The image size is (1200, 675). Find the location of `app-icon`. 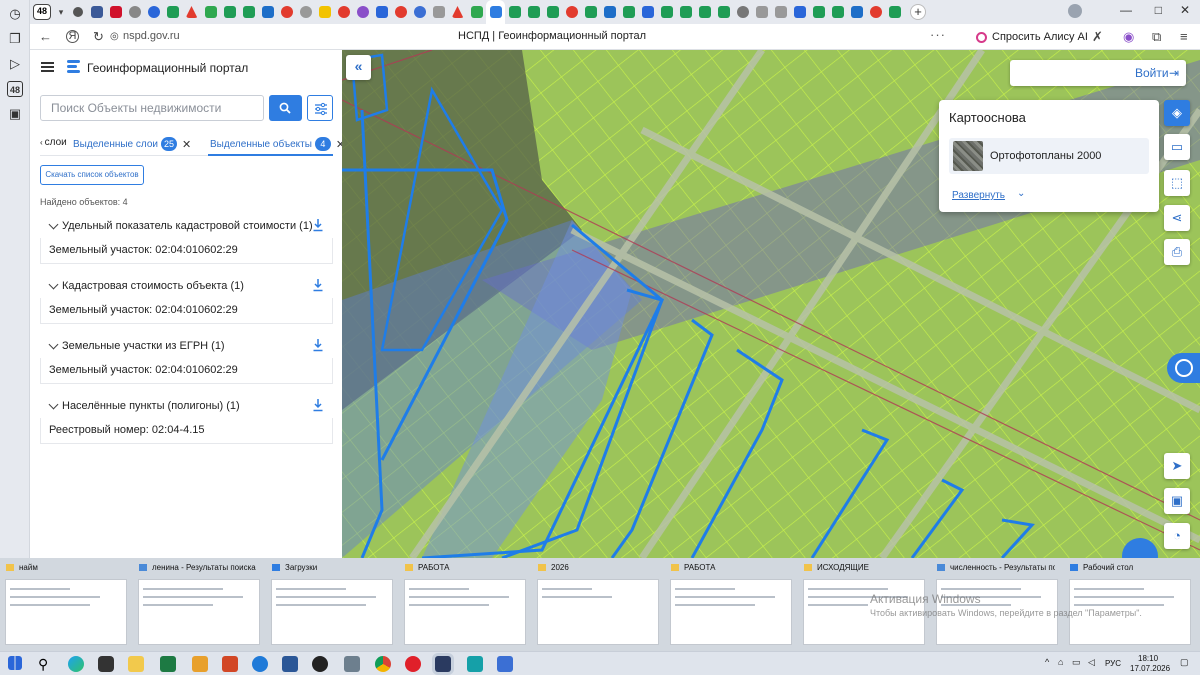

app-icon is located at coordinates (200, 664).